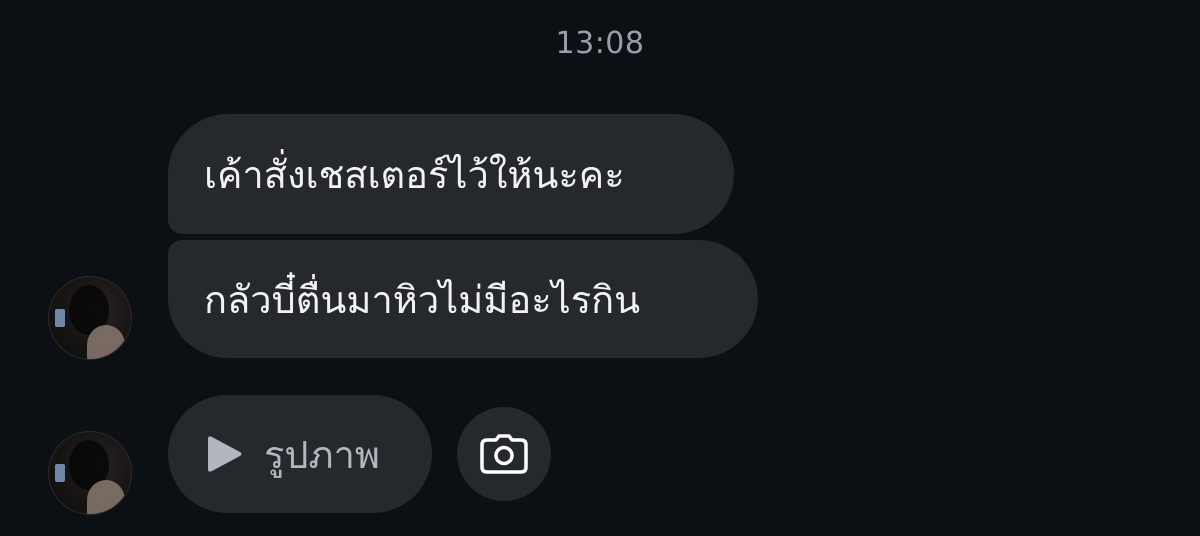  What do you see at coordinates (600, 43) in the screenshot?
I see `message-timestamp: 13:08` at bounding box center [600, 43].